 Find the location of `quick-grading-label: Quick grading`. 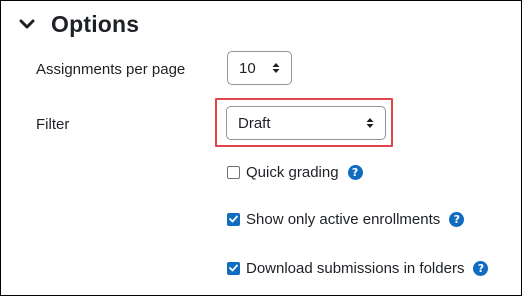

quick-grading-label: Quick grading is located at coordinates (292, 172).